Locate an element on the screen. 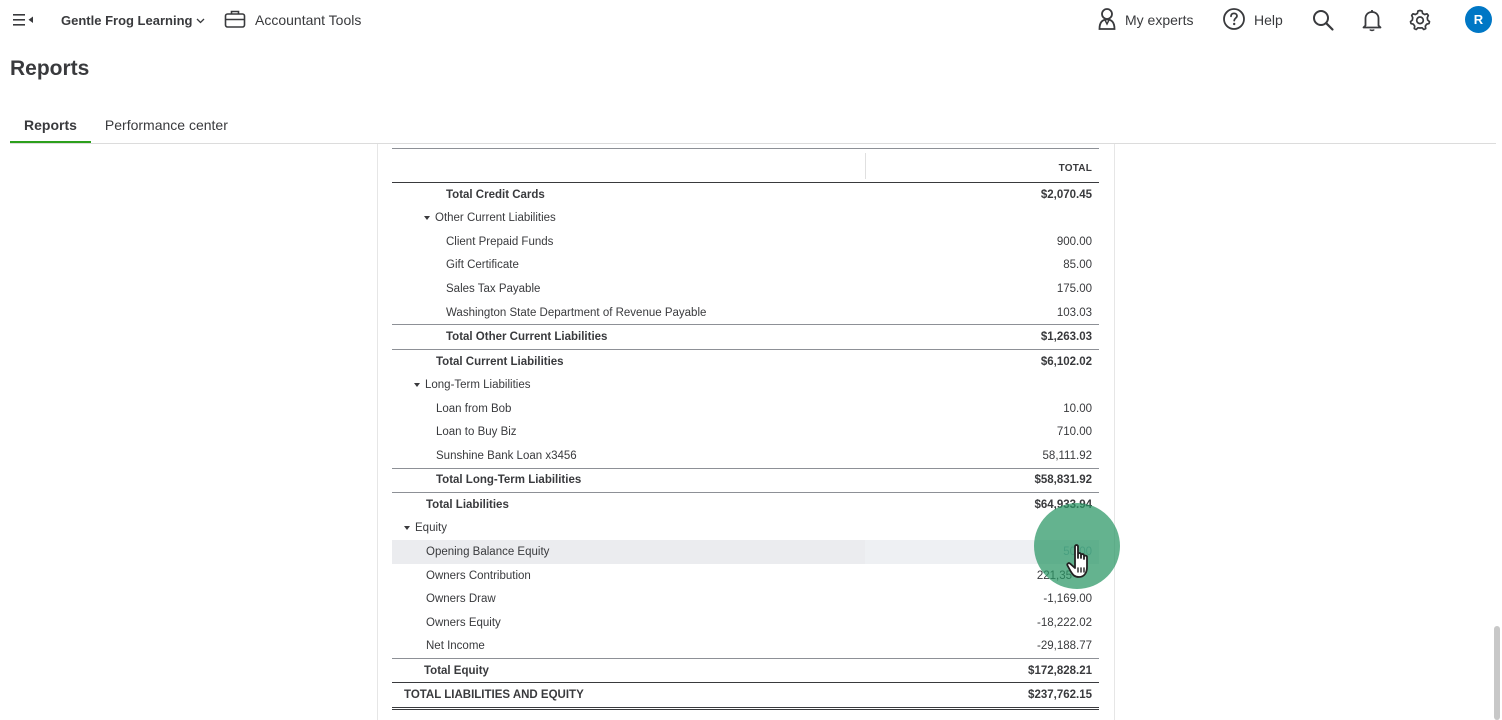 The width and height of the screenshot is (1502, 720). table-row: Total Current Liabilities $6,102.02 is located at coordinates (745, 361).